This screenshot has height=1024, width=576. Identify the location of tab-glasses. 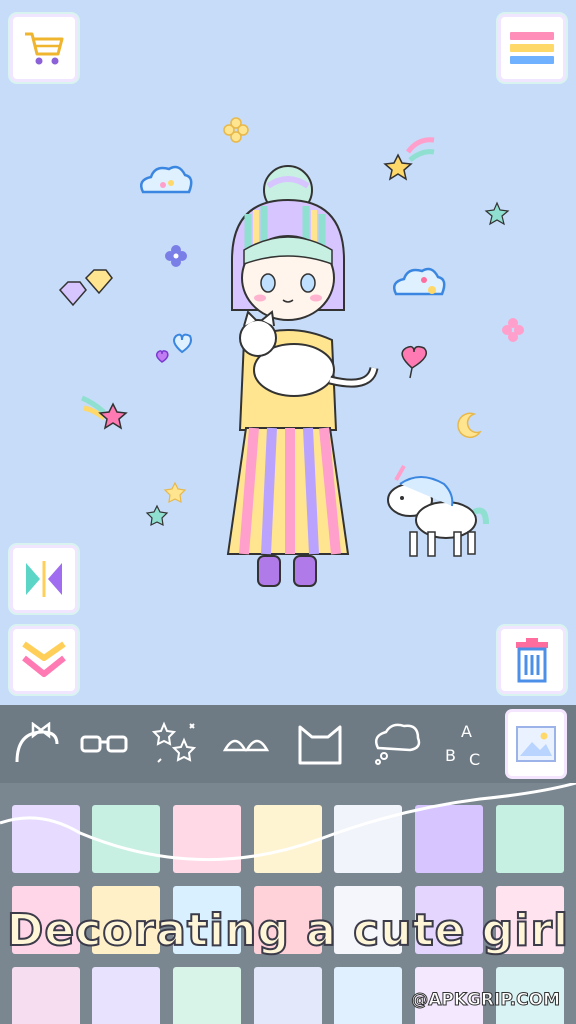
(104, 744).